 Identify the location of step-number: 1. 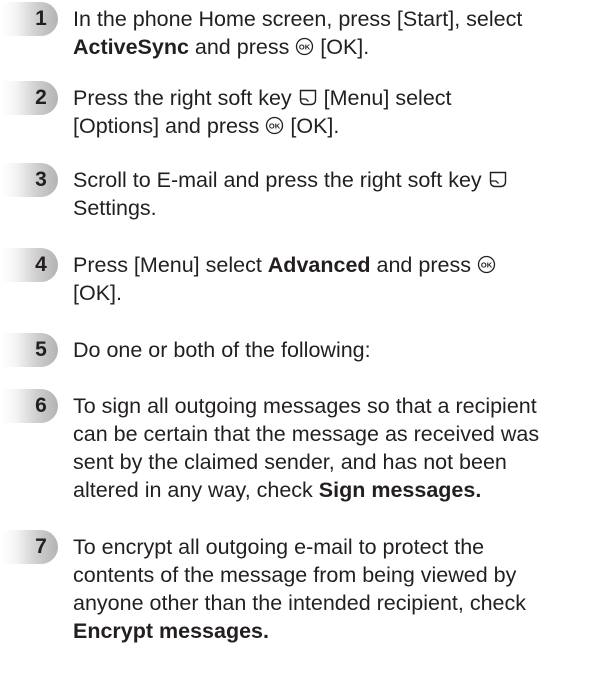
(41, 18).